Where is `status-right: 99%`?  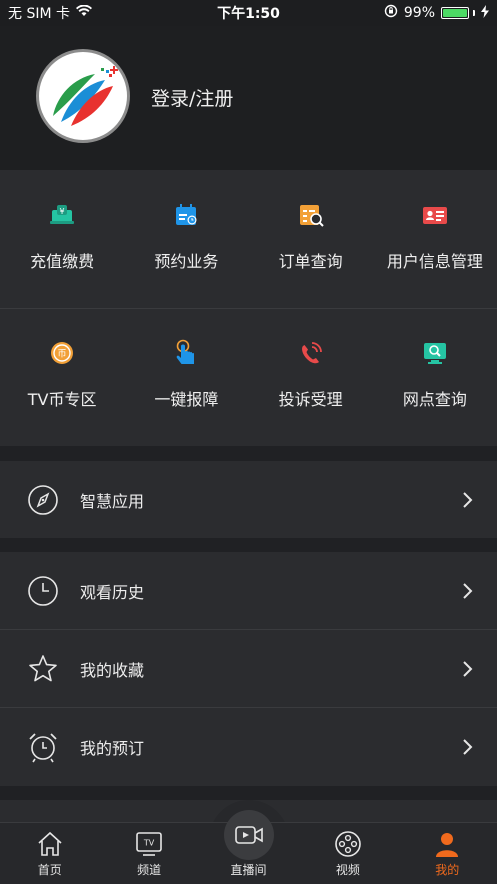
status-right: 99% is located at coordinates (436, 13).